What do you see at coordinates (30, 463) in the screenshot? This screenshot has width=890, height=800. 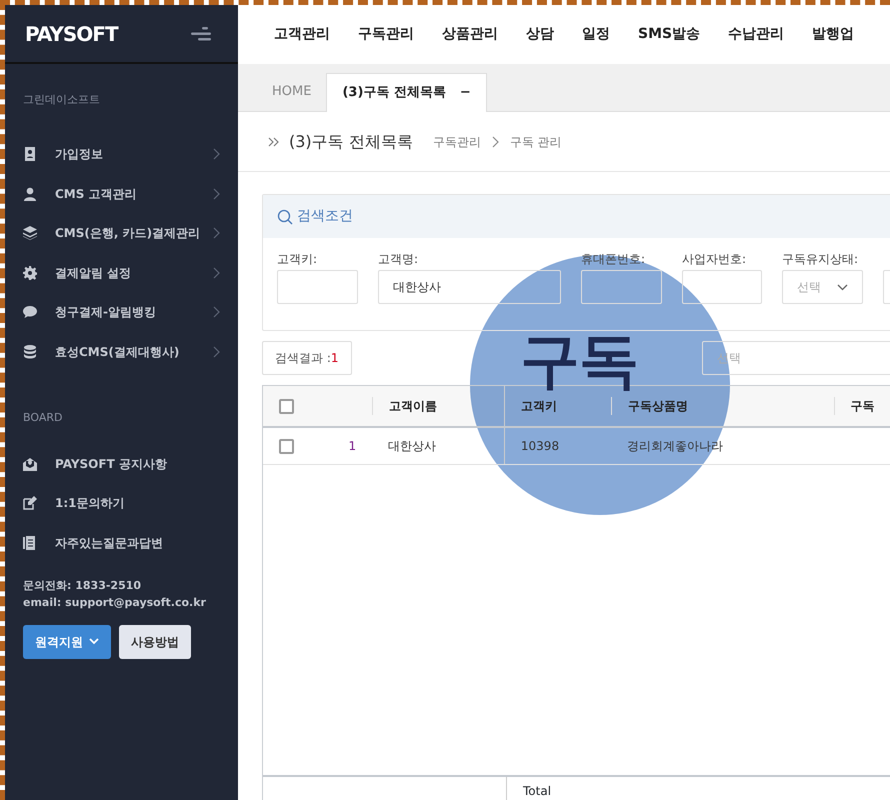 I see `mail-icon` at bounding box center [30, 463].